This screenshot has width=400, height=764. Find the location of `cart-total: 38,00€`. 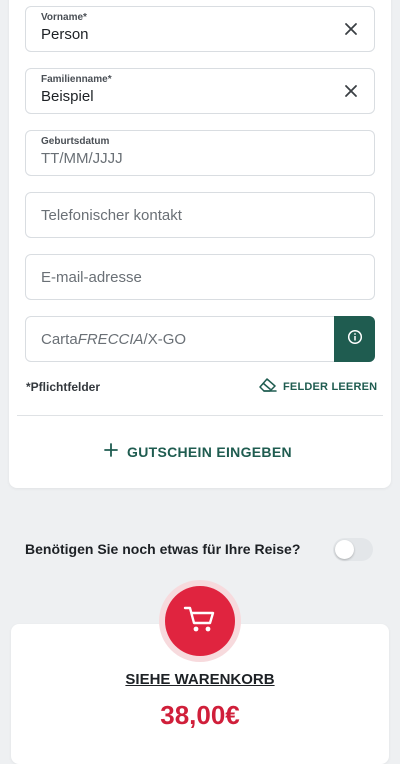

cart-total: 38,00€ is located at coordinates (200, 715).